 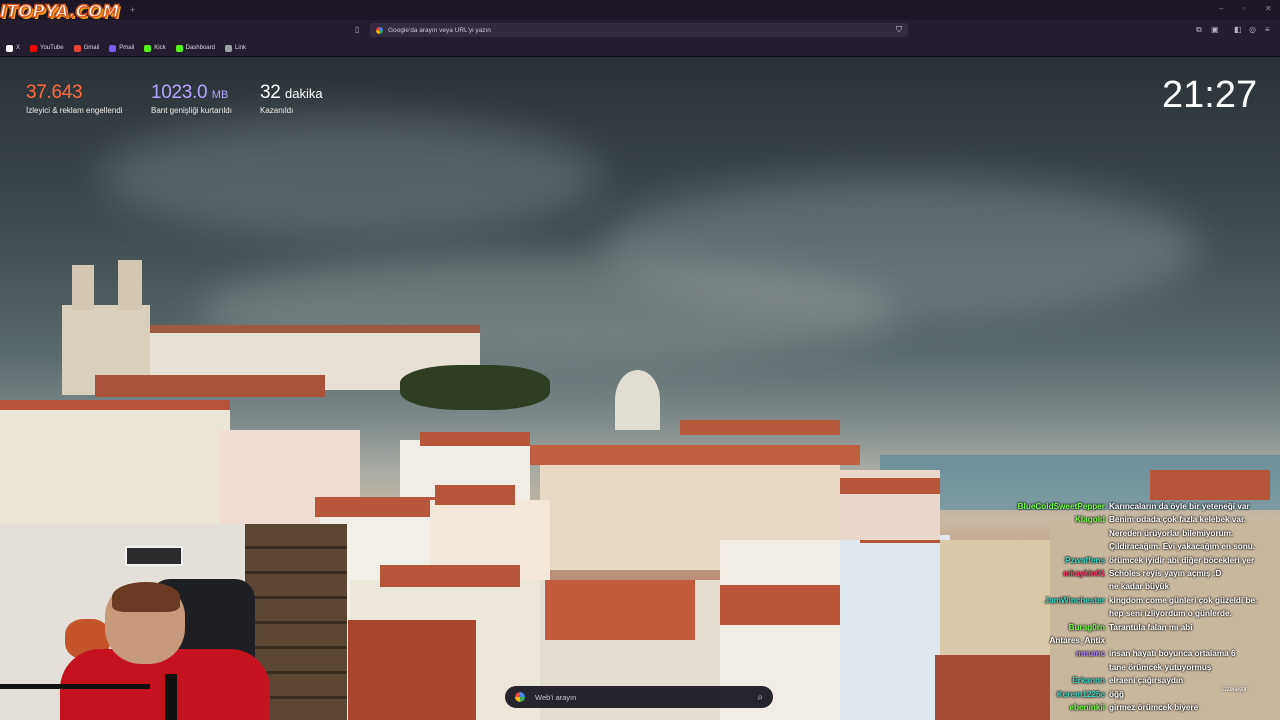 I want to click on bookmark-item: X, so click(x=13, y=48).